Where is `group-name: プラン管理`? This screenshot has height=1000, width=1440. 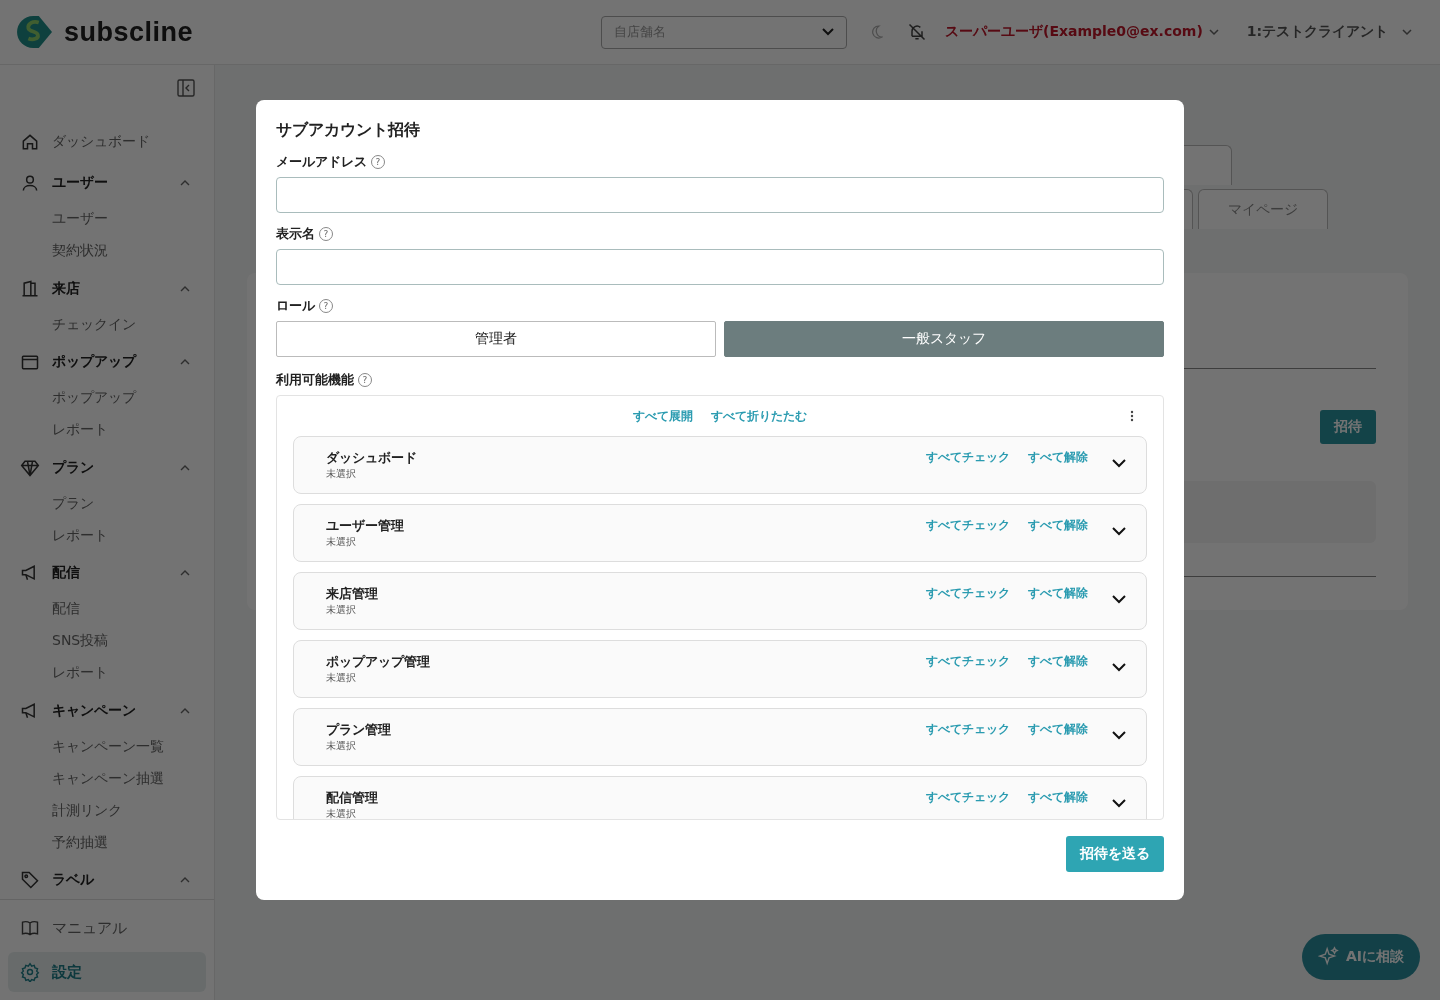
group-name: プラン管理 is located at coordinates (359, 730).